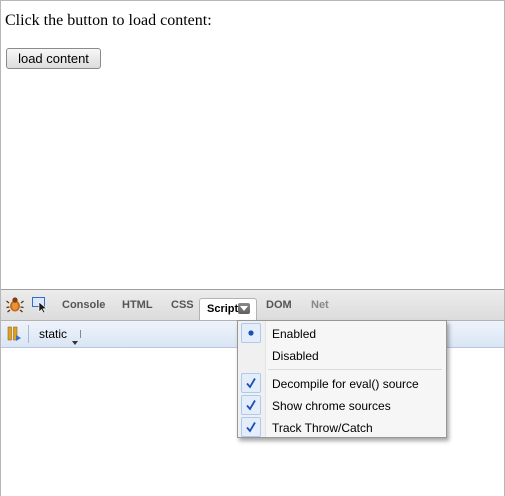 The height and width of the screenshot is (496, 505). I want to click on selector-end-marker, so click(80, 334).